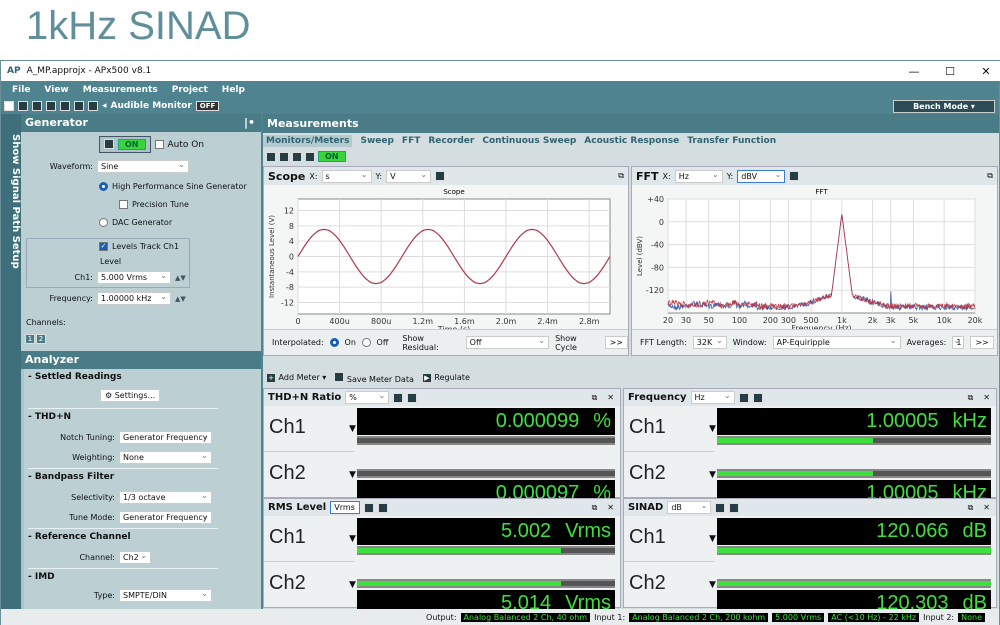 This screenshot has height=625, width=1000. What do you see at coordinates (103, 246) in the screenshot?
I see `levels-track-checkbox: ✓` at bounding box center [103, 246].